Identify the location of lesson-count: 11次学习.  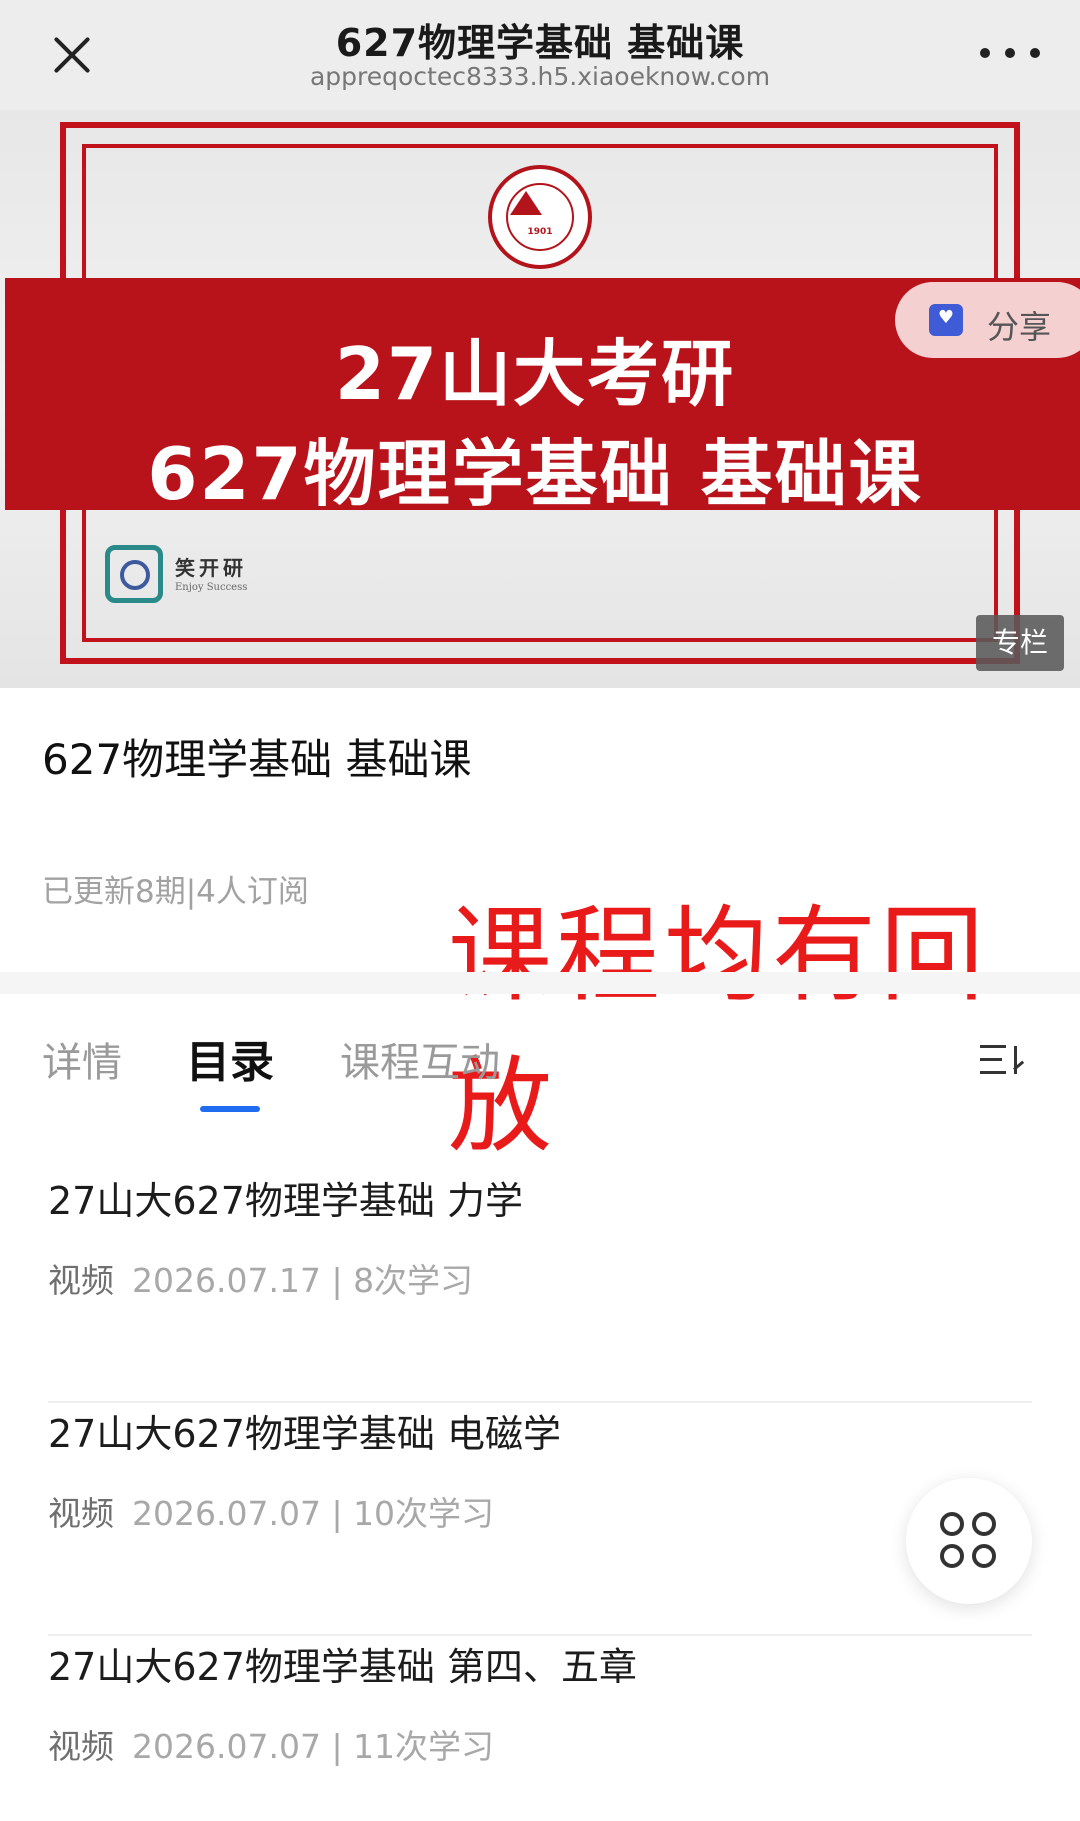
(424, 1746).